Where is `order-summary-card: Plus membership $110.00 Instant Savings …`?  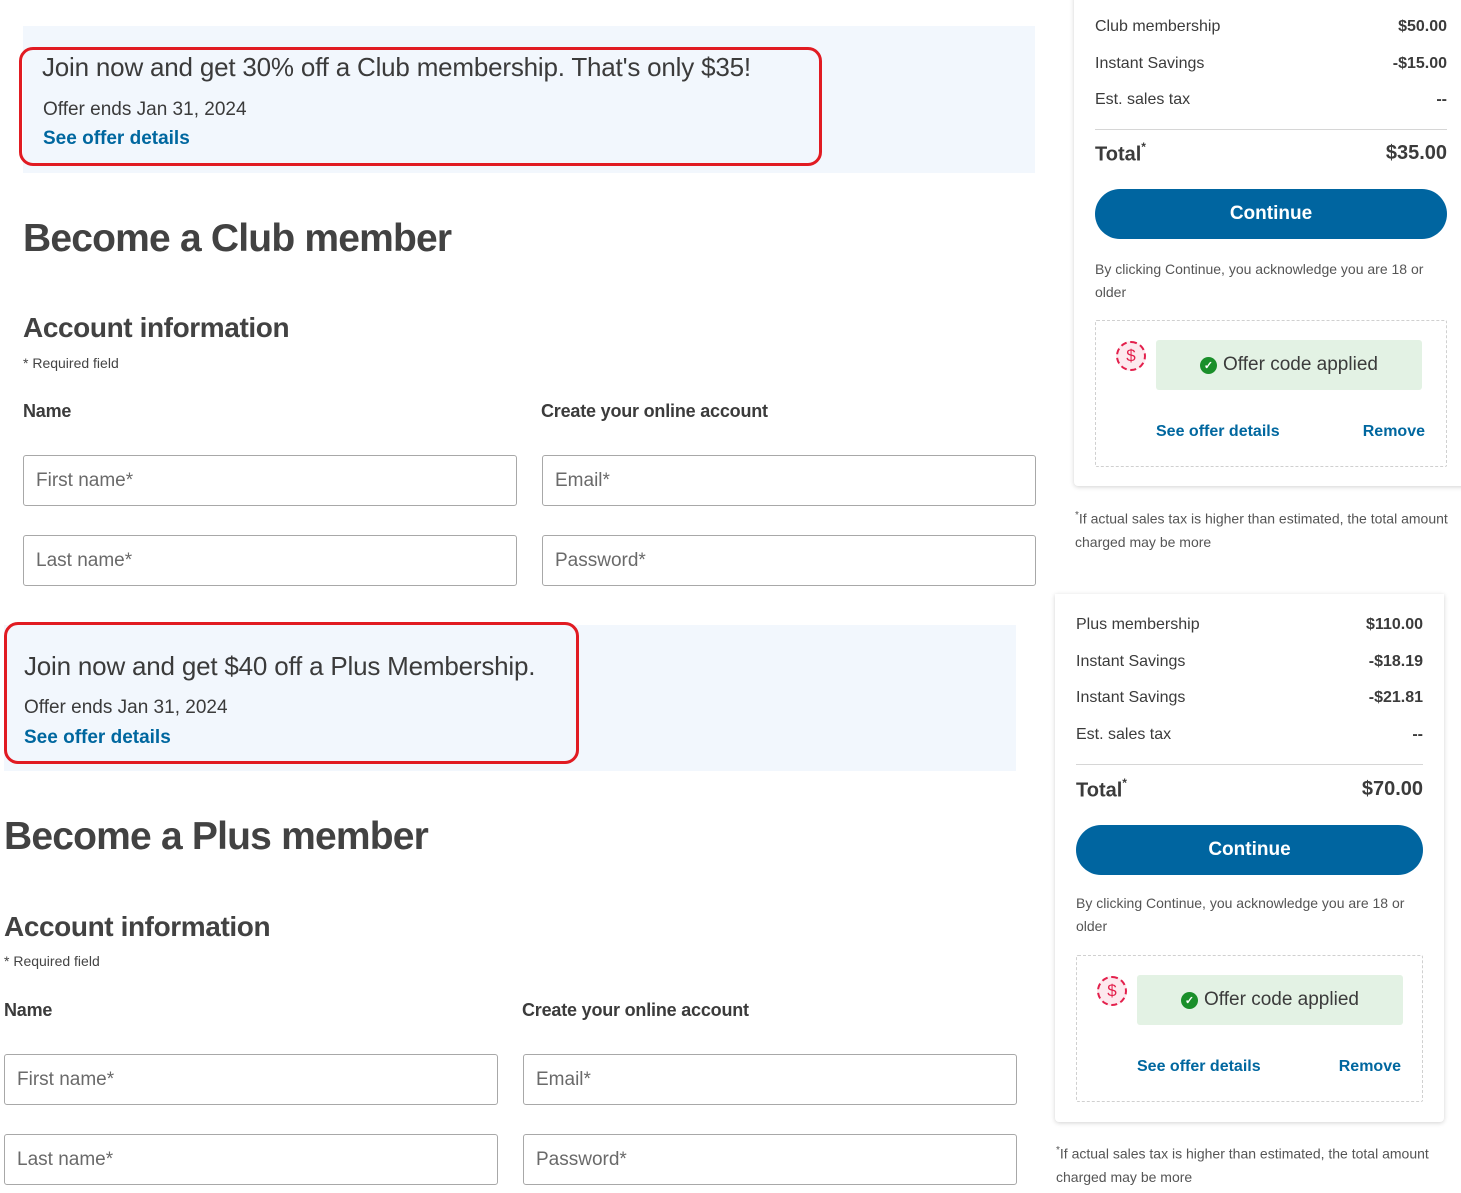 order-summary-card: Plus membership $110.00 Instant Savings … is located at coordinates (1249, 858).